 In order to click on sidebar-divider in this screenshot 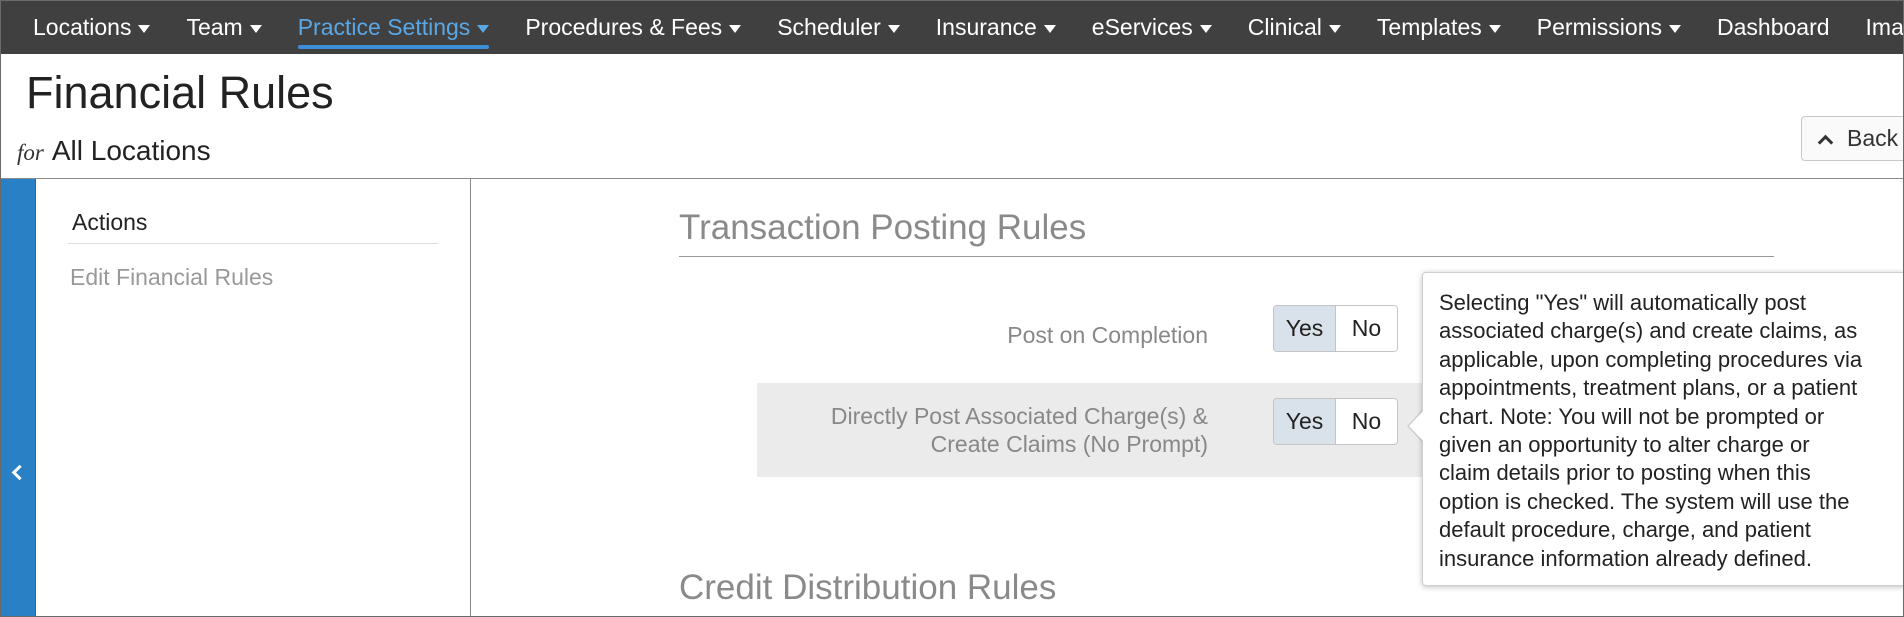, I will do `click(253, 243)`.